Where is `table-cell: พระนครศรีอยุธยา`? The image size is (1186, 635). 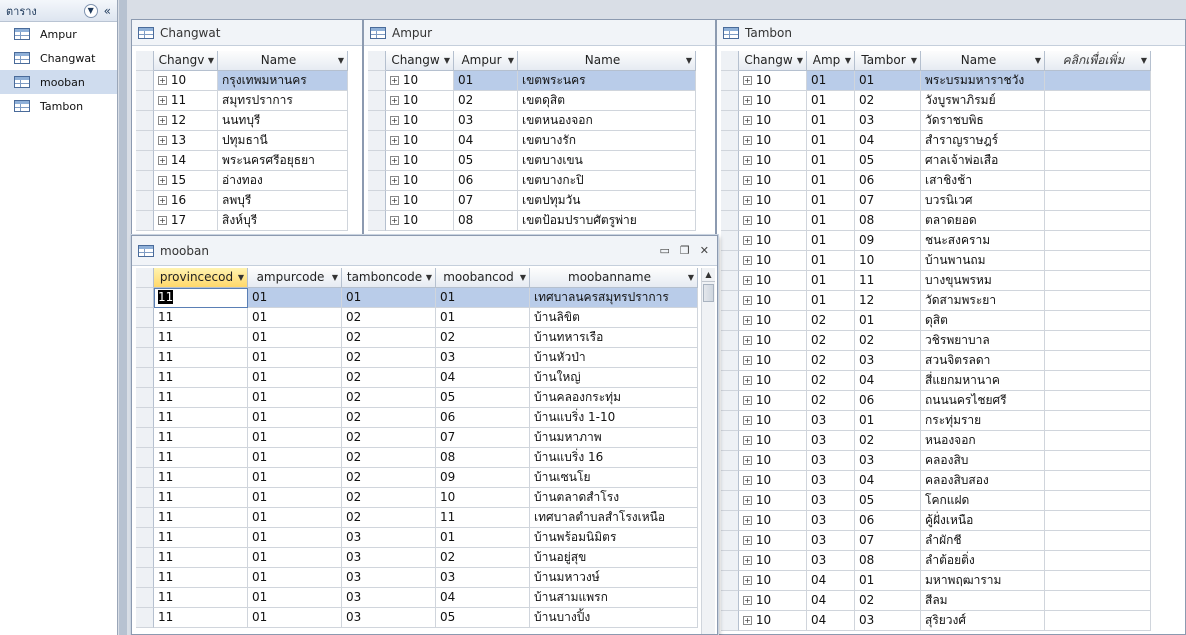 table-cell: พระนครศรีอยุธยา is located at coordinates (283, 161).